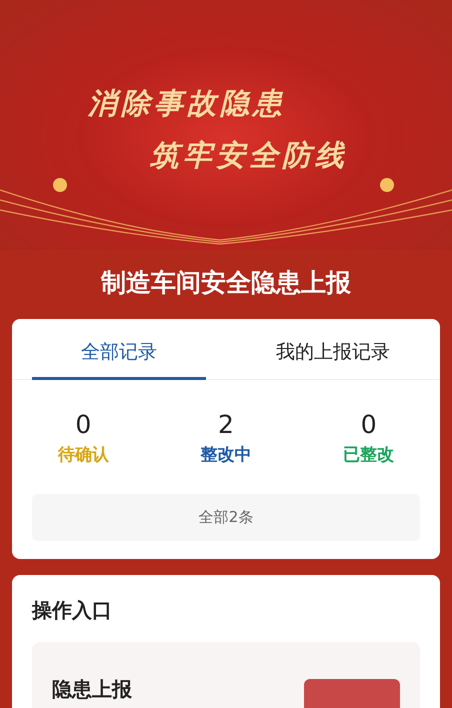 This screenshot has height=708, width=452. What do you see at coordinates (368, 455) in the screenshot?
I see `stat-label: 已整改` at bounding box center [368, 455].